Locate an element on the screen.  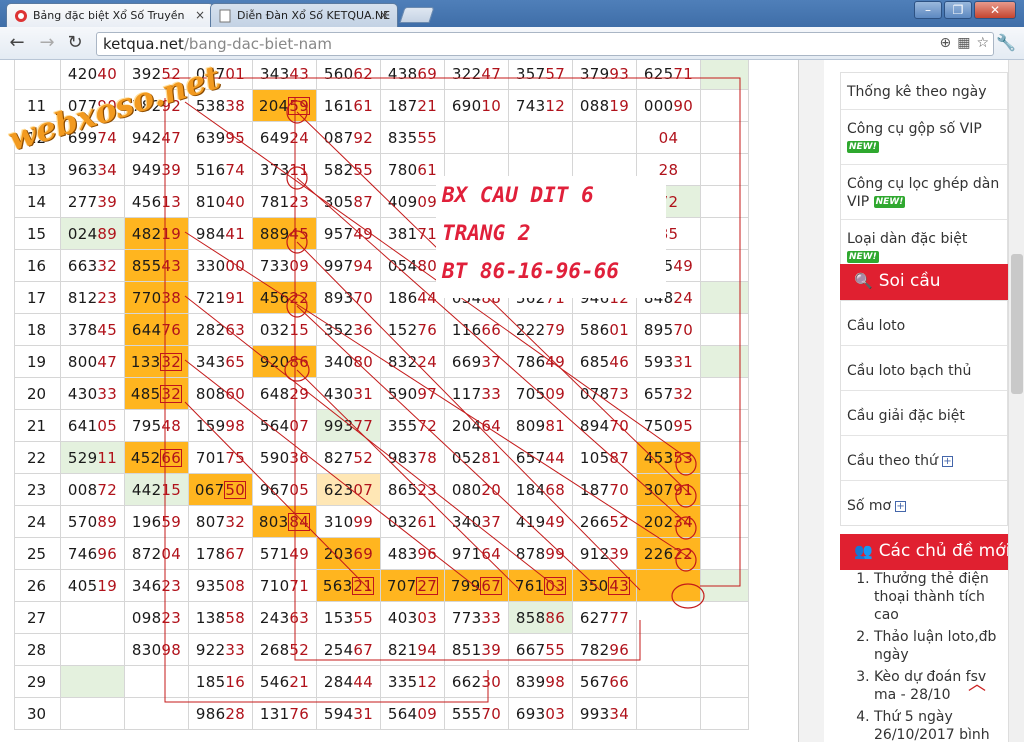
prize-cell: 68546 is located at coordinates (604, 361).